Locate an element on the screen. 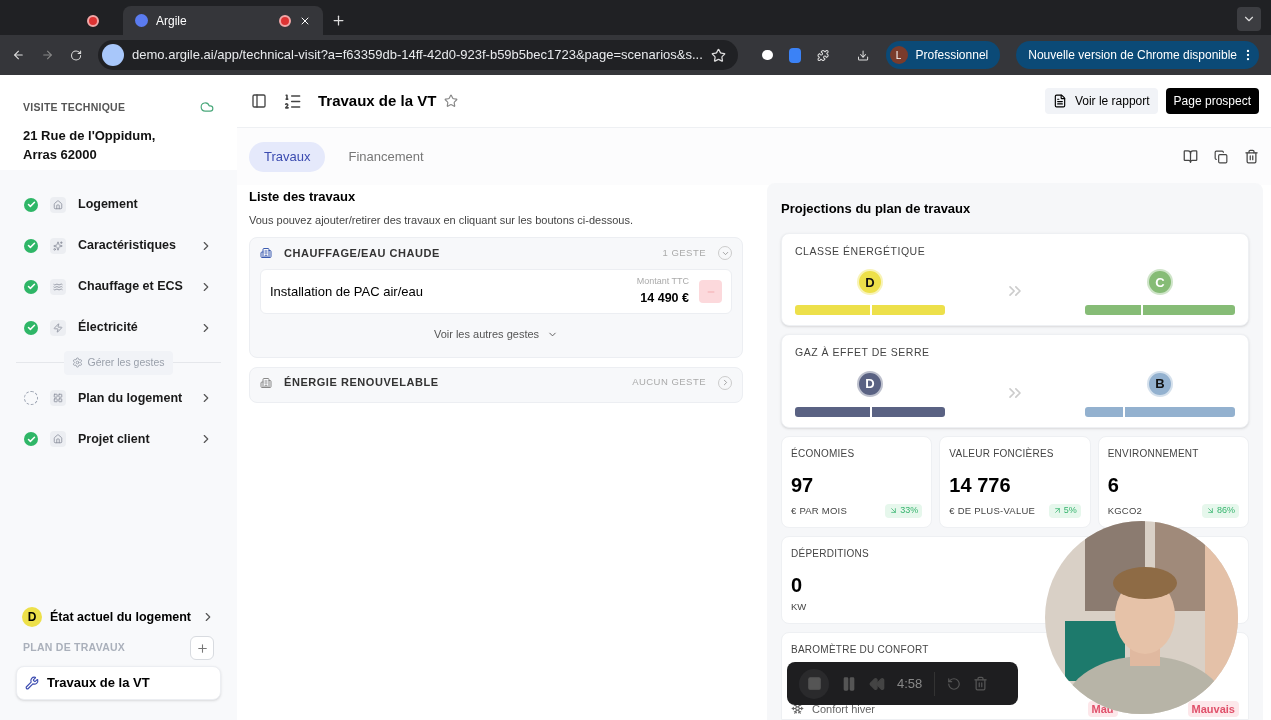 This screenshot has height=720, width=1271. sidebar-item: Logement is located at coordinates (118, 204).